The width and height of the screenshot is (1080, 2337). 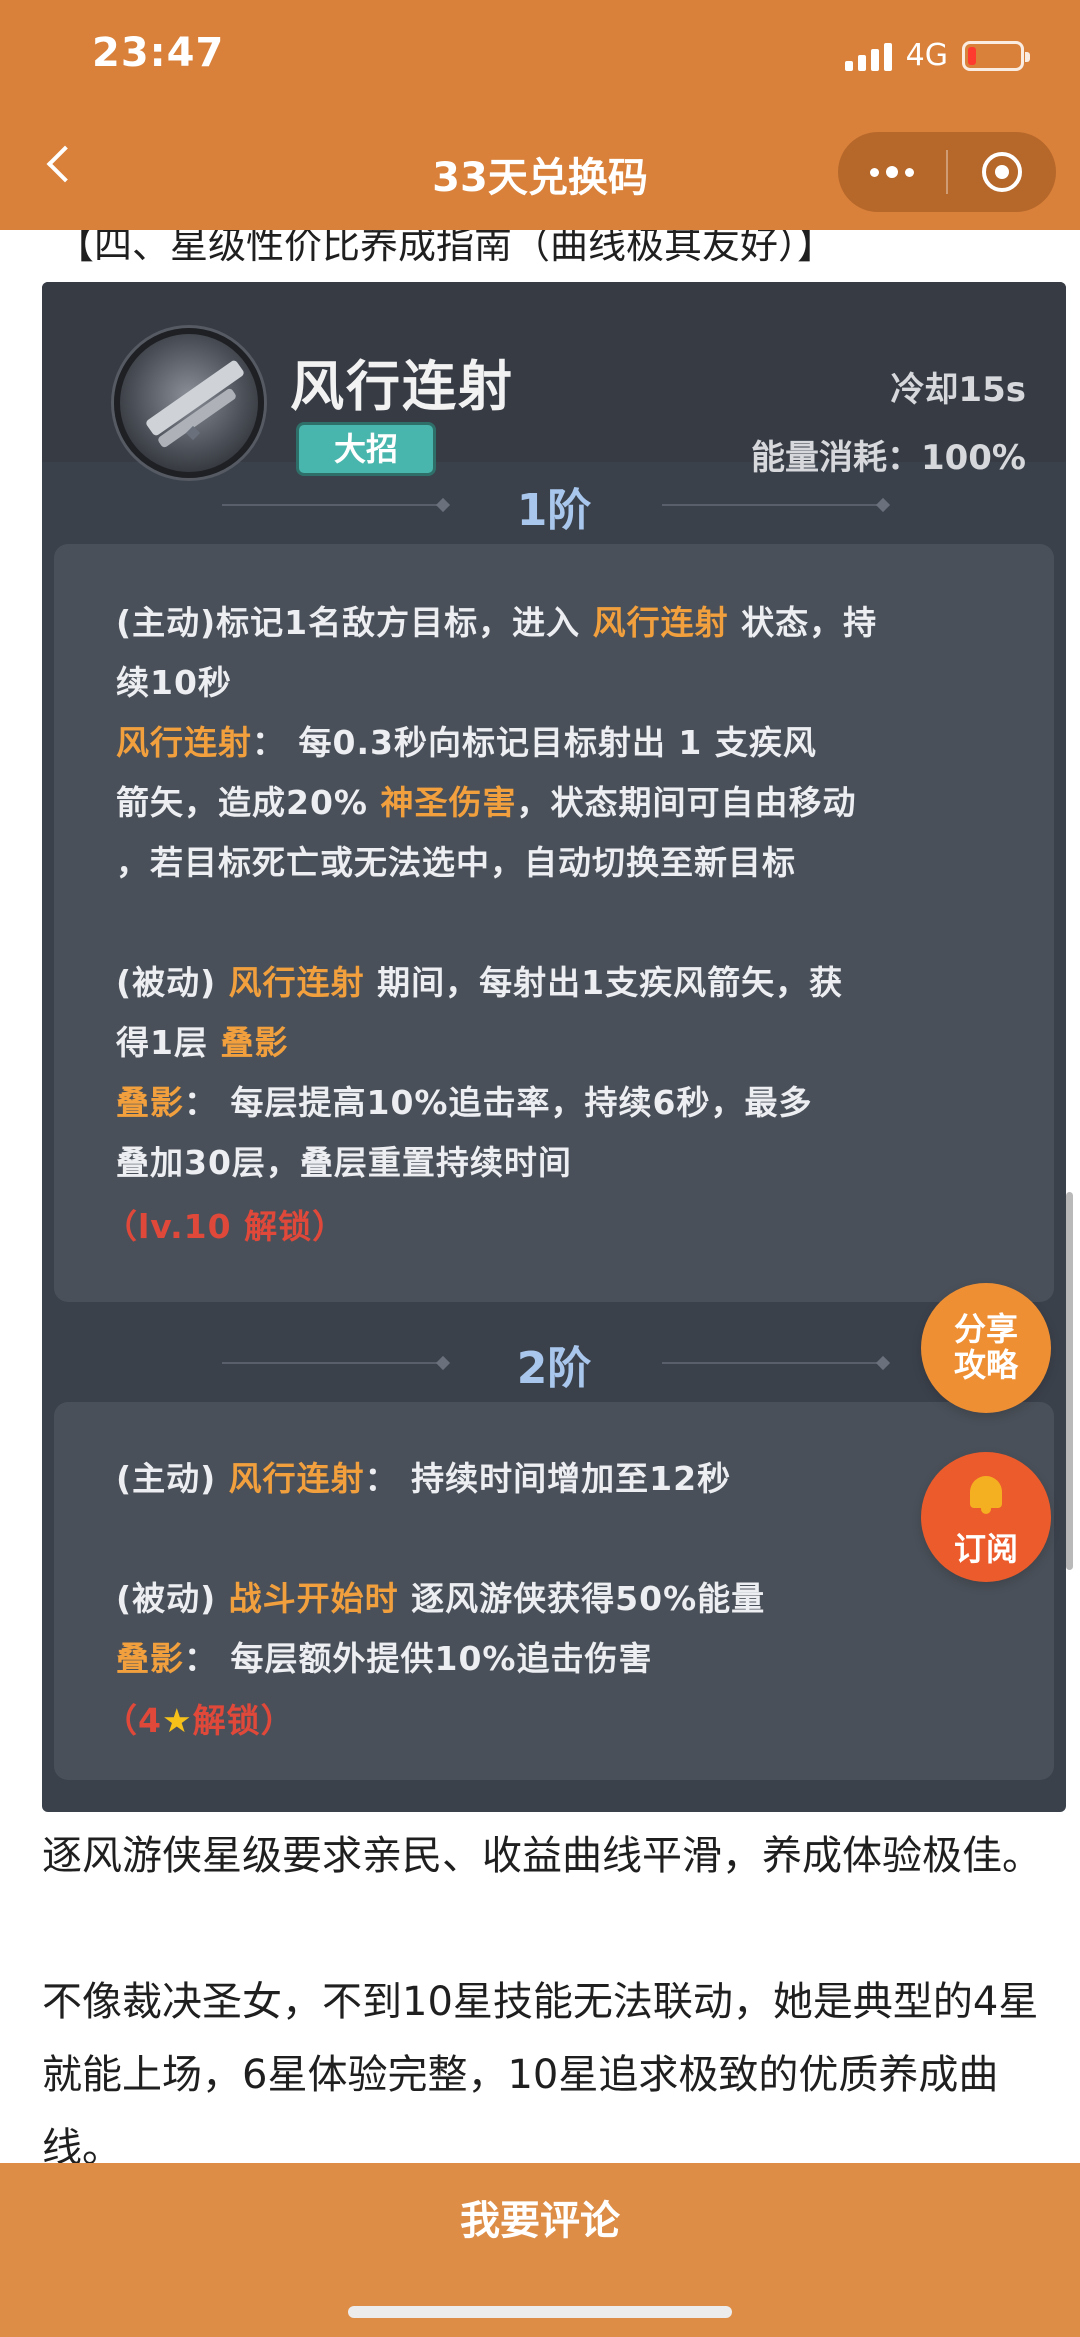 What do you see at coordinates (958, 390) in the screenshot?
I see `cooldown-text: 冷却15s` at bounding box center [958, 390].